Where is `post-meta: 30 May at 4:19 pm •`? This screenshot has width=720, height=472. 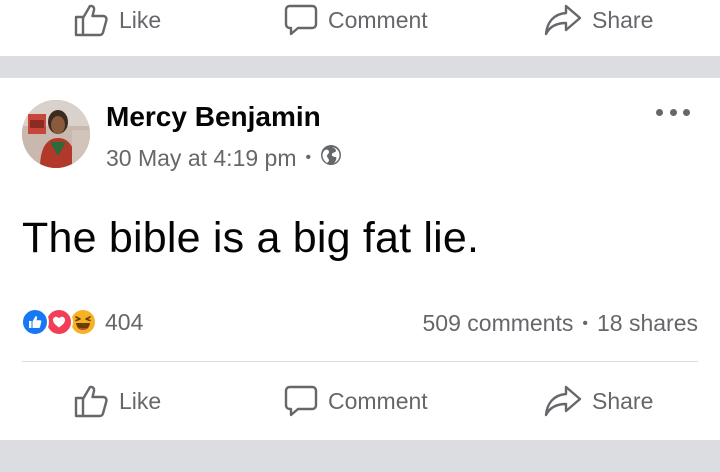 post-meta: 30 May at 4:19 pm • is located at coordinates (224, 158).